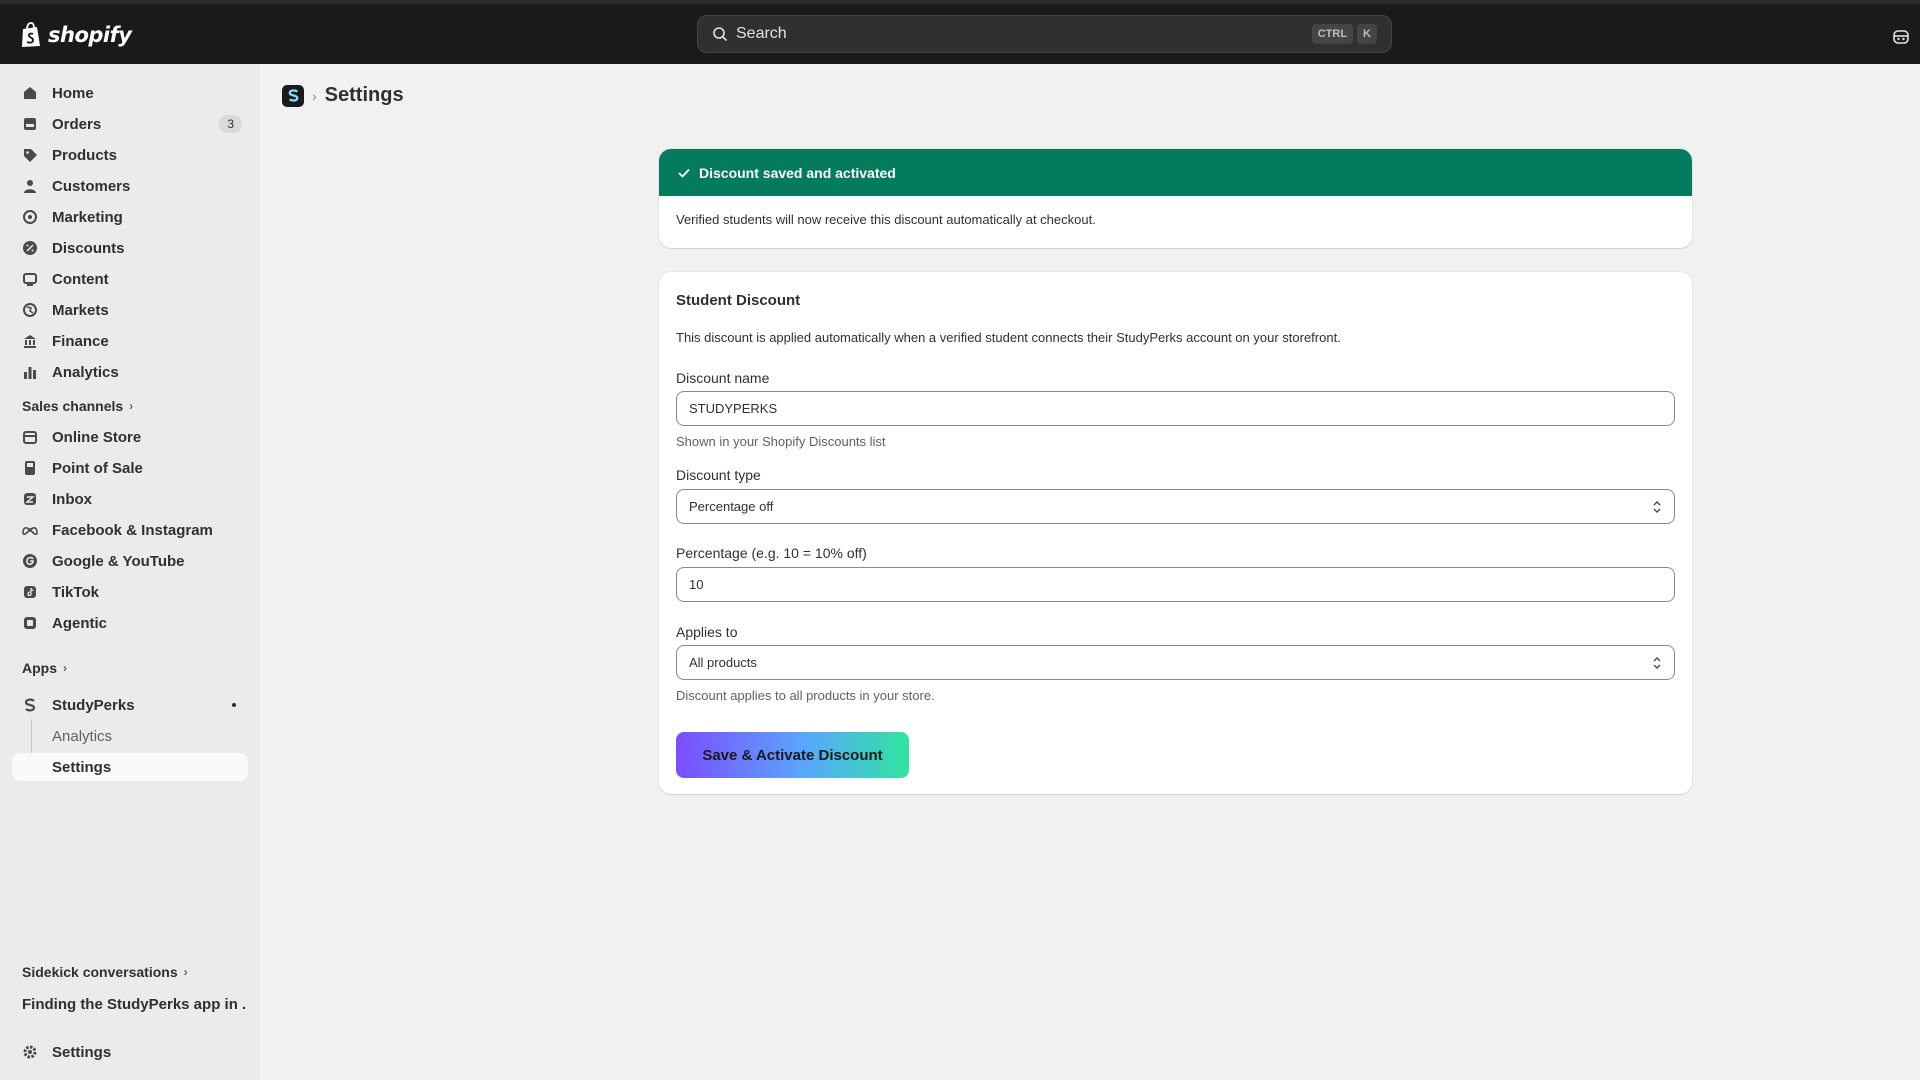 This screenshot has height=1080, width=1920. What do you see at coordinates (130, 1052) in the screenshot?
I see `sidebar-item-settings: Settings` at bounding box center [130, 1052].